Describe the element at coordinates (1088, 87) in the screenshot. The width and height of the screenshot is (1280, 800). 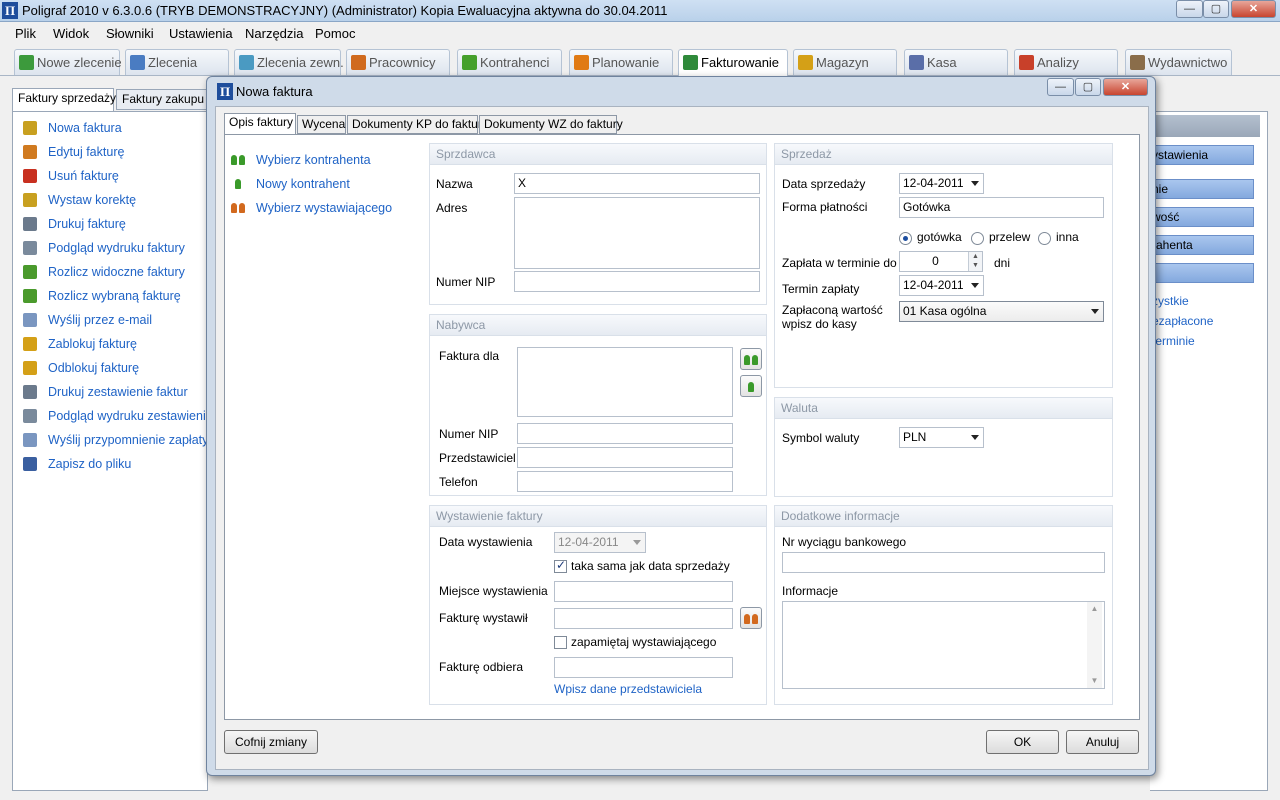
I see `dialog-maximize-button: ▢` at that location.